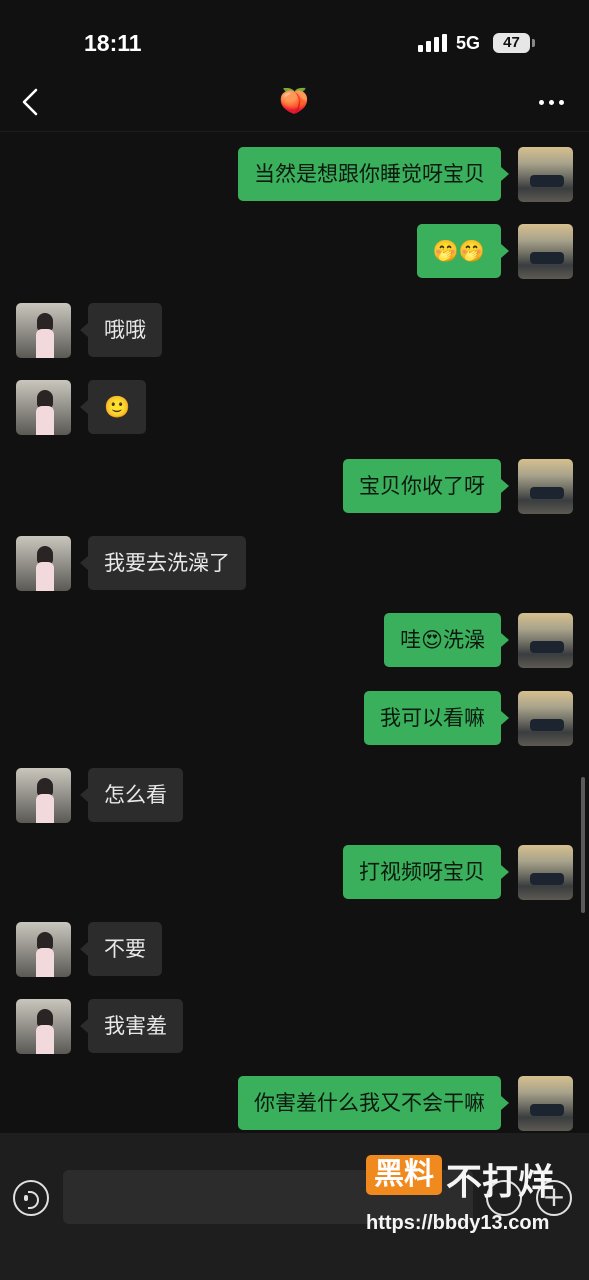 Image resolution: width=589 pixels, height=1280 pixels. I want to click on network-type: 5G, so click(468, 43).